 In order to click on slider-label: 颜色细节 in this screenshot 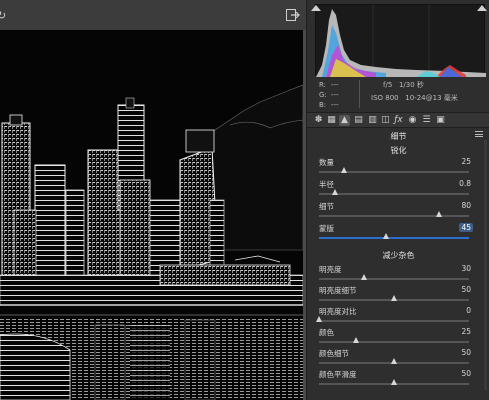, I will do `click(334, 353)`.